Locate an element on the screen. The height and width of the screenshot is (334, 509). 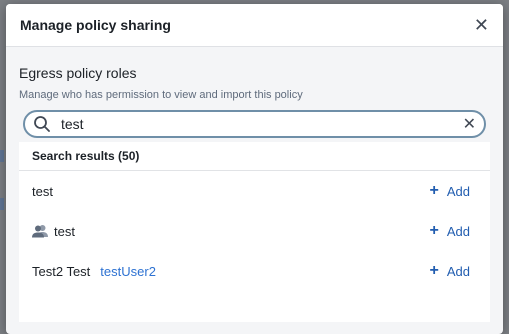
search-value: test is located at coordinates (262, 124).